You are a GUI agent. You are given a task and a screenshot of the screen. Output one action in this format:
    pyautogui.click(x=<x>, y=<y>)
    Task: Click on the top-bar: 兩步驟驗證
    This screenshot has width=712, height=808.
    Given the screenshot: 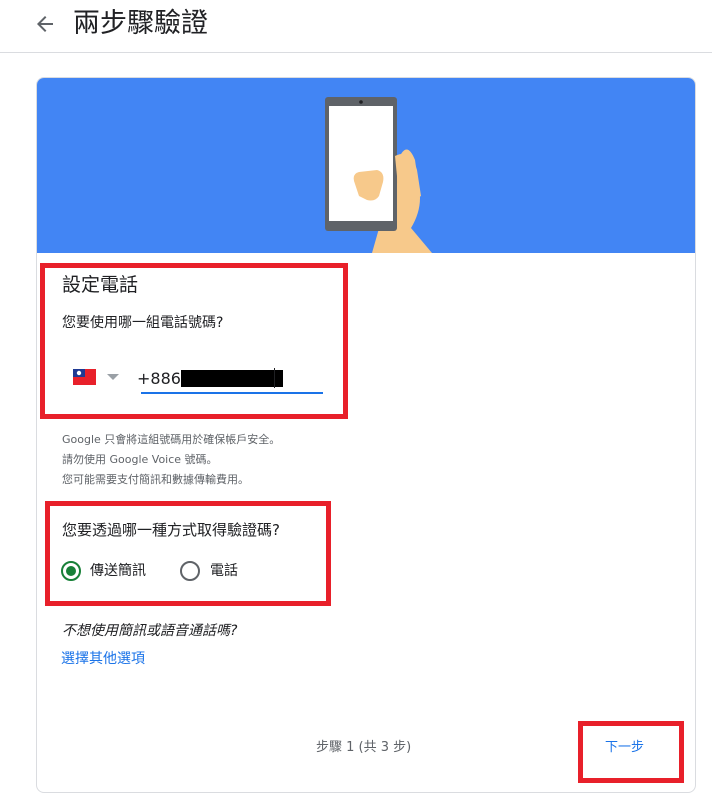 What is the action you would take?
    pyautogui.click(x=356, y=26)
    